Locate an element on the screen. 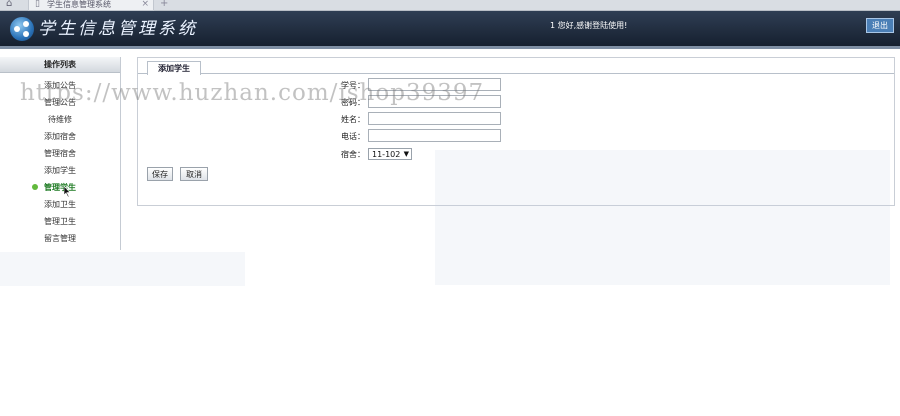 The width and height of the screenshot is (900, 416). dorm-select: 11-102 ▼ is located at coordinates (390, 154).